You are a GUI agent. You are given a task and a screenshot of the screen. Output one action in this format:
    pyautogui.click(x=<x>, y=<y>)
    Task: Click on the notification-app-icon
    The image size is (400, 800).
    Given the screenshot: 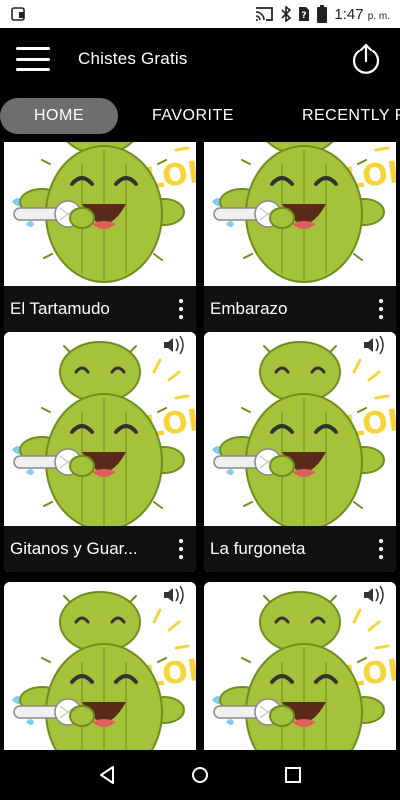 What is the action you would take?
    pyautogui.click(x=18, y=14)
    